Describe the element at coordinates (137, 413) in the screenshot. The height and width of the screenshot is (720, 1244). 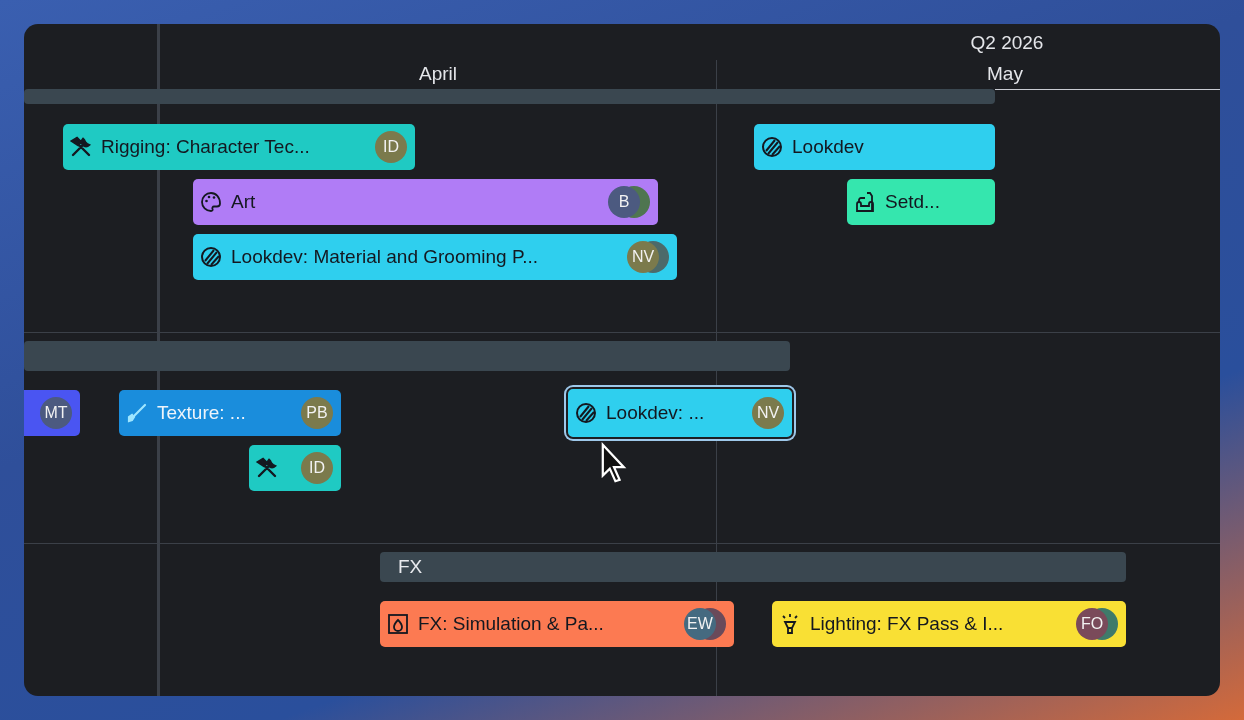
I see `brush-icon` at that location.